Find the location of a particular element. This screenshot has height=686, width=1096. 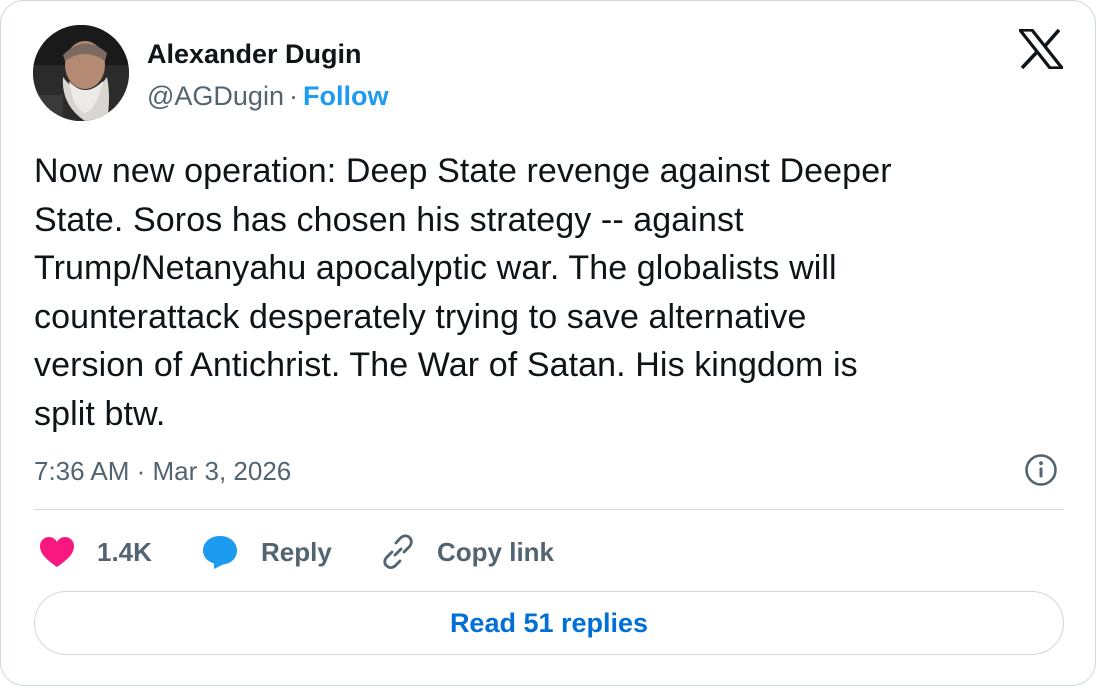

like-count: 1.4K is located at coordinates (124, 551).